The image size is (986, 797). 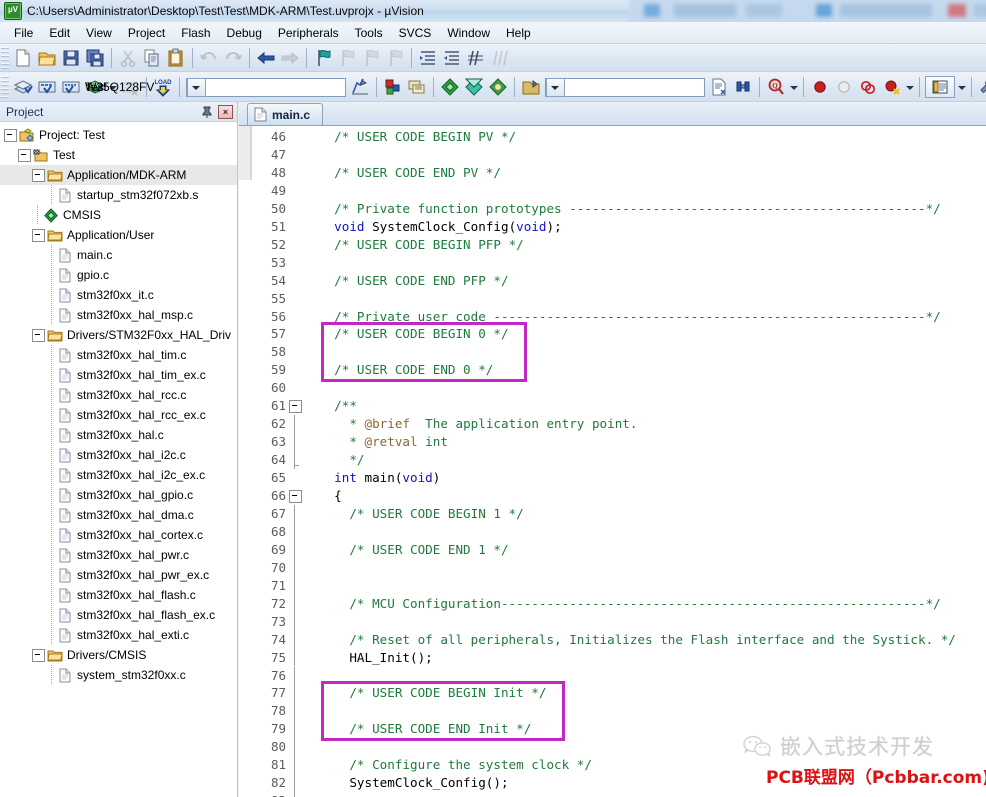 I want to click on code-line: /* USER CODE BEGIN PFP */, so click(x=421, y=245).